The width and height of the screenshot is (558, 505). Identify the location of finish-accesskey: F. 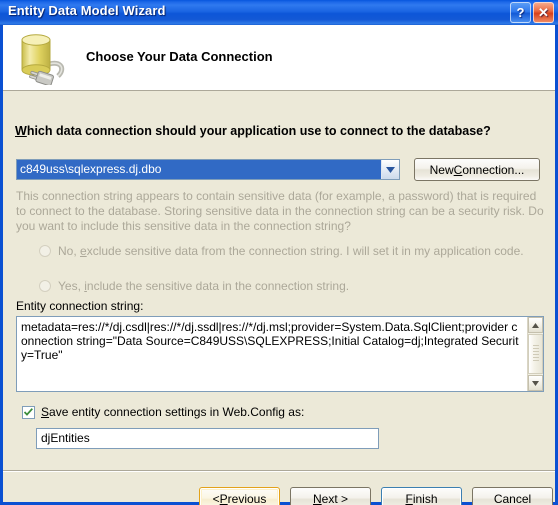
(409, 498).